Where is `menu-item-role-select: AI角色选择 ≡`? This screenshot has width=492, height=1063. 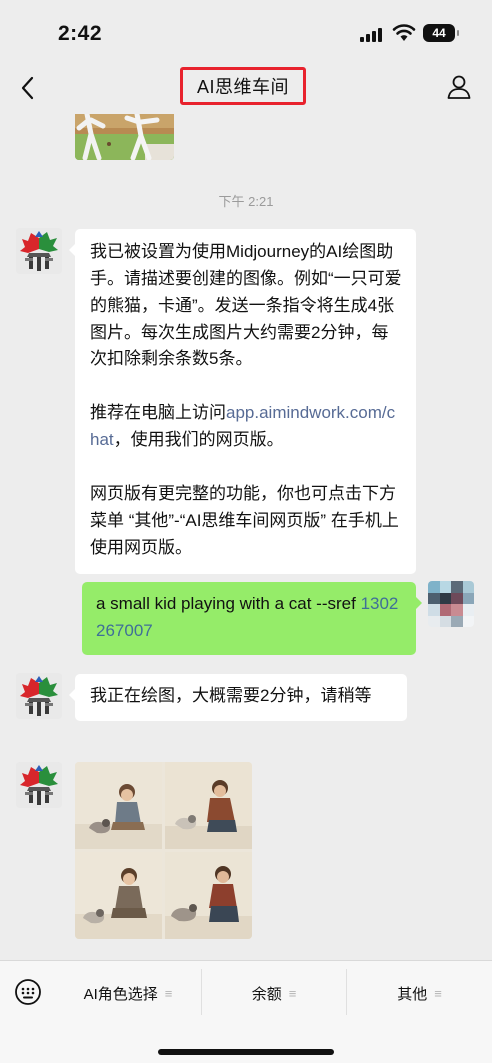
menu-item-role-select: AI角色选择 ≡ is located at coordinates (128, 993).